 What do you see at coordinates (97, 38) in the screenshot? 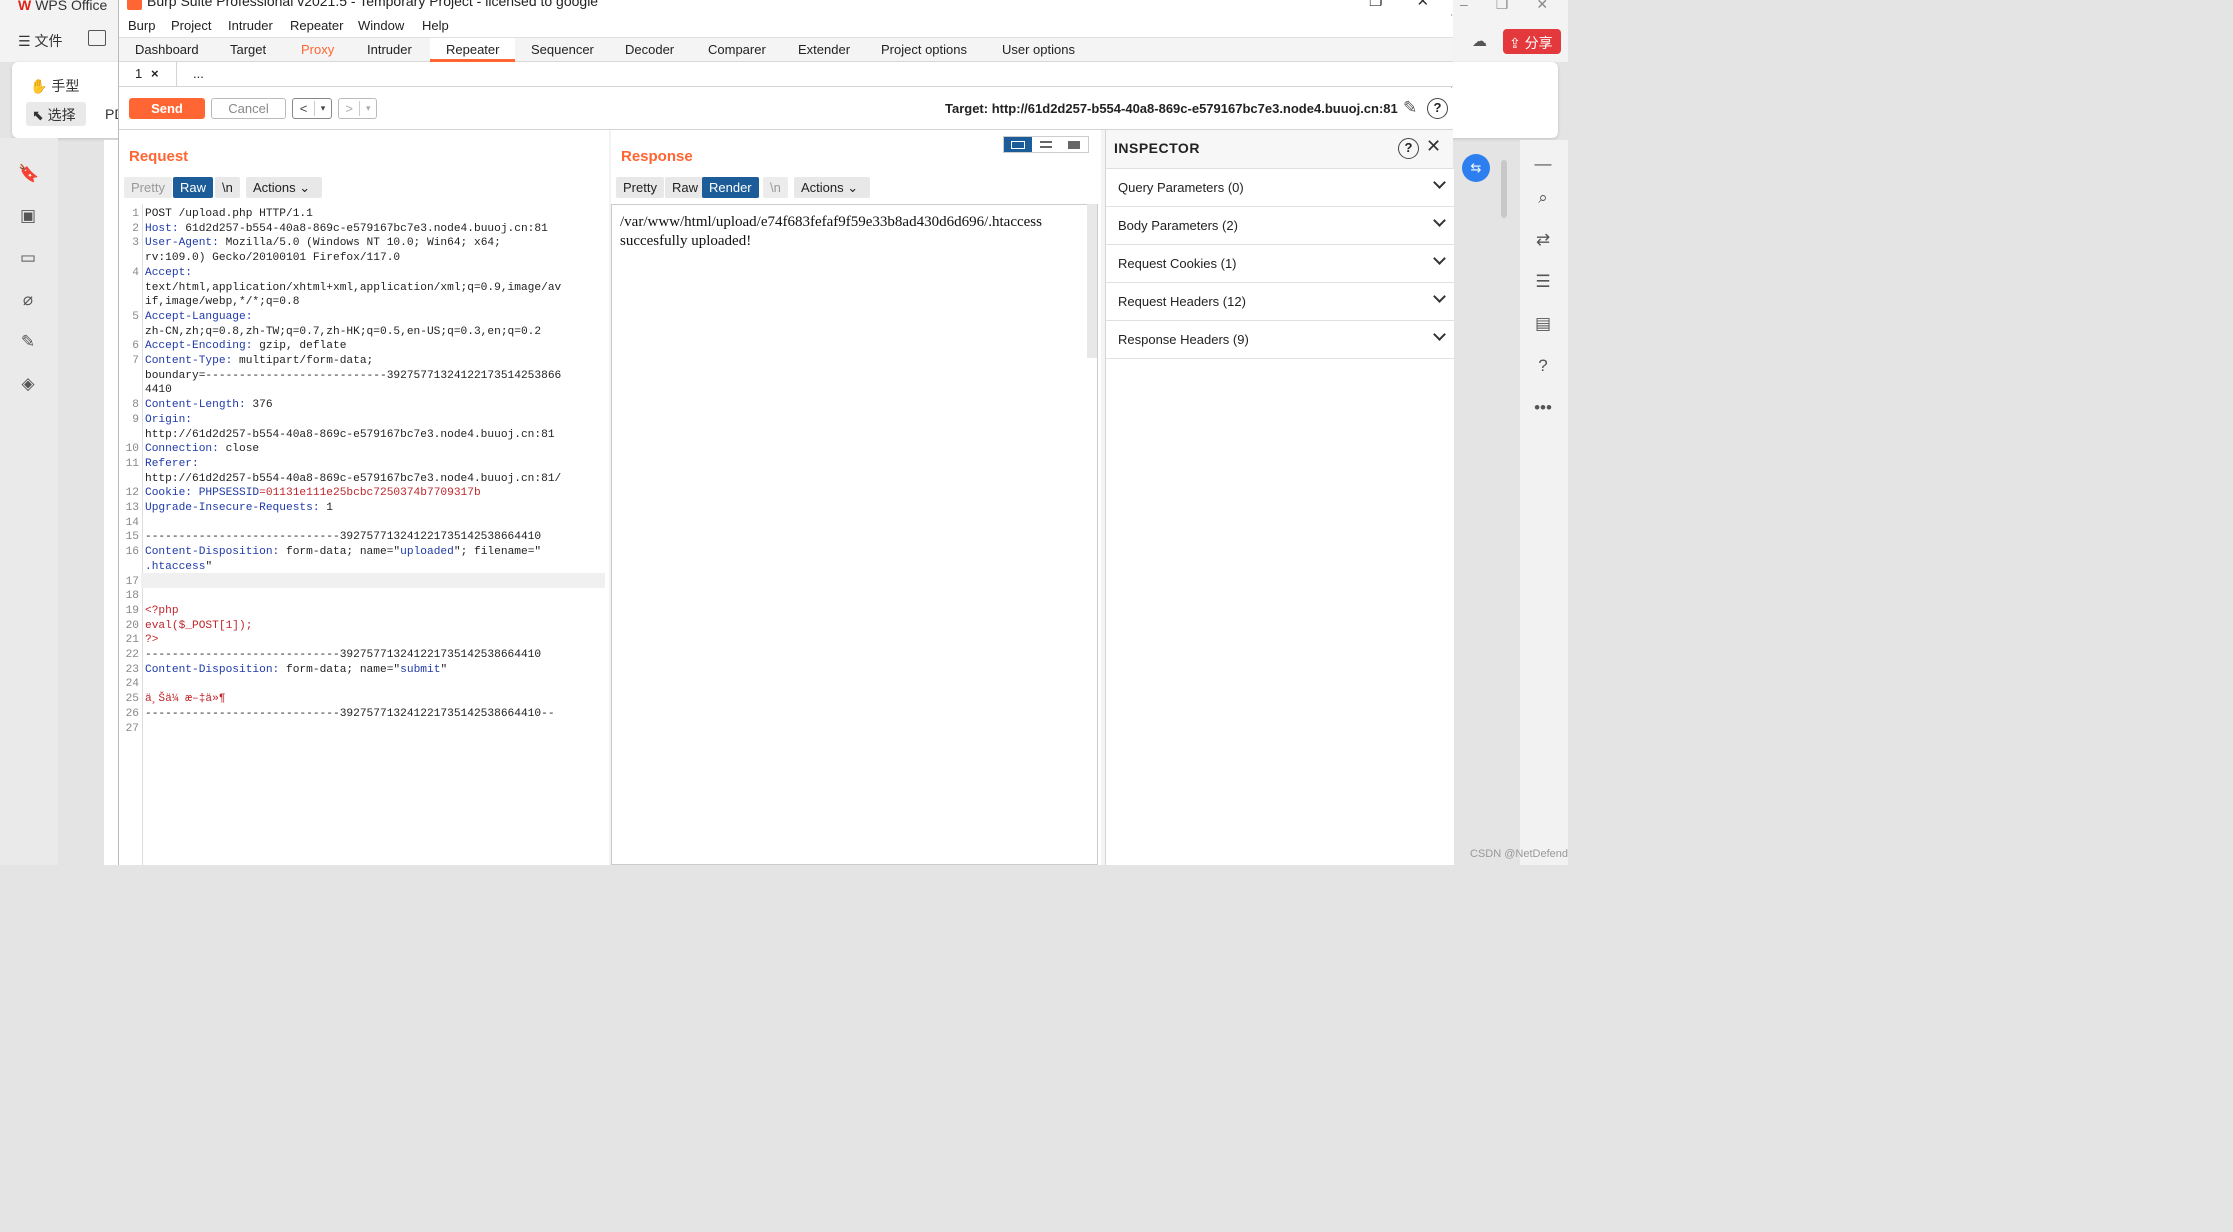
I see `folder-icon` at bounding box center [97, 38].